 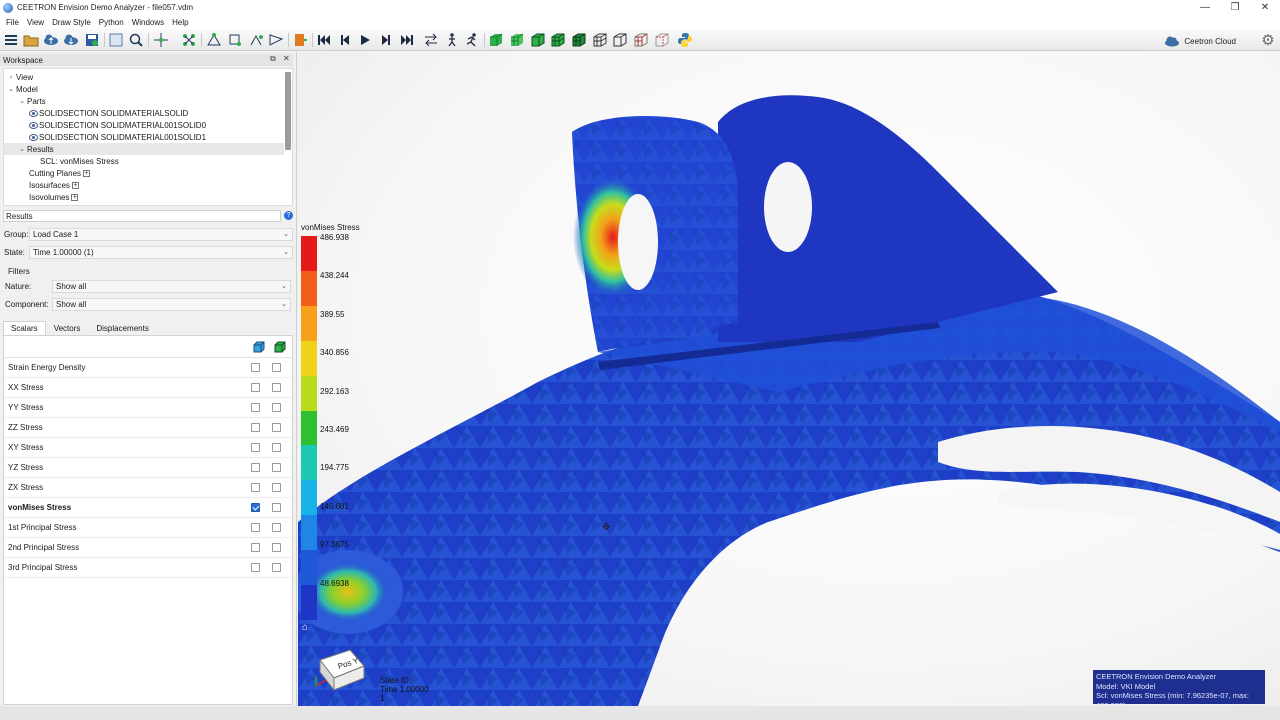 What do you see at coordinates (288, 215) in the screenshot?
I see `help-icon: ?` at bounding box center [288, 215].